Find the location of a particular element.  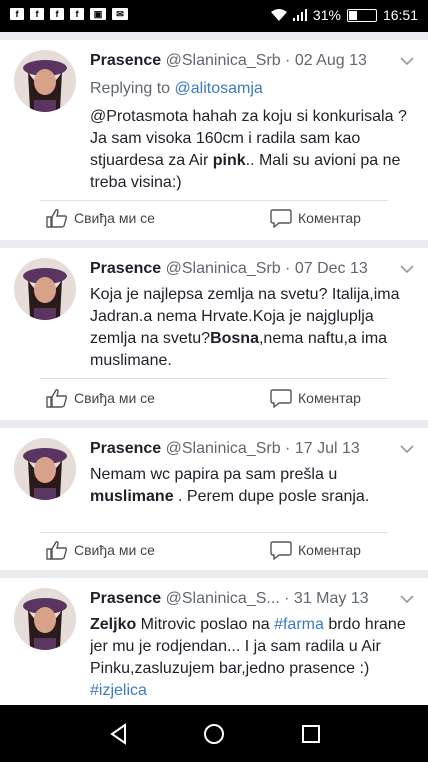

recents-icon is located at coordinates (311, 734).